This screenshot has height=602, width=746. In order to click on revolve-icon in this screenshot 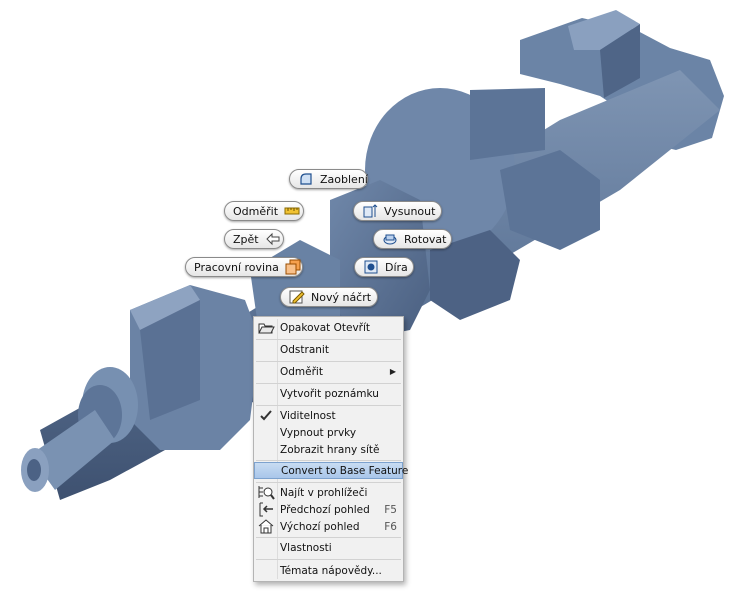, I will do `click(390, 239)`.